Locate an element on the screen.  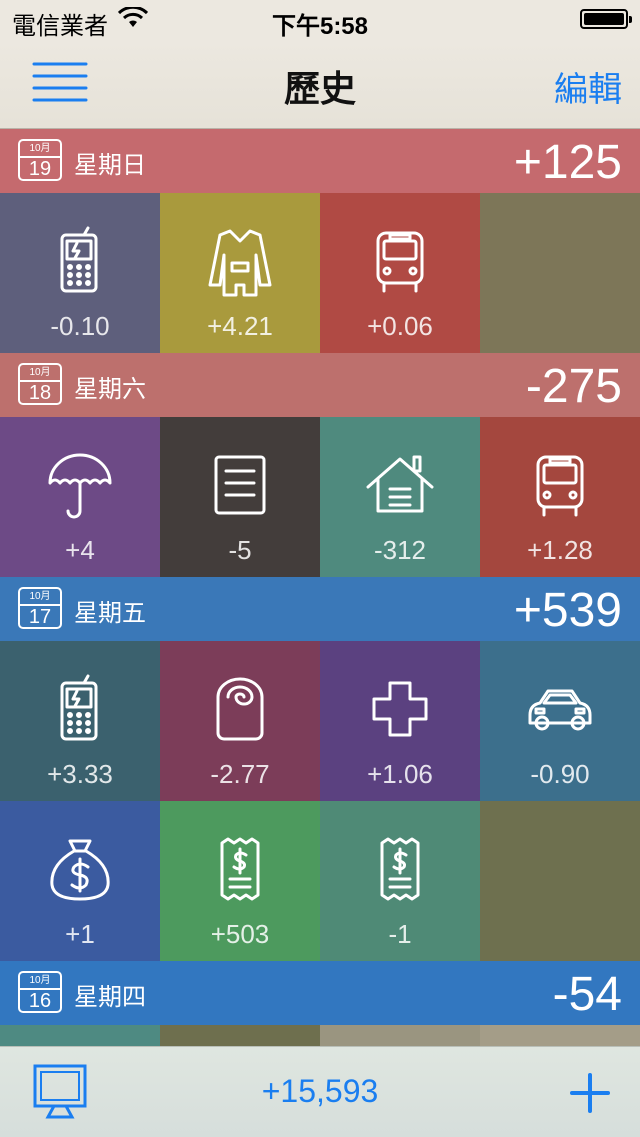
status-bar: 電信業者 下午5:58 is located at coordinates (320, 20).